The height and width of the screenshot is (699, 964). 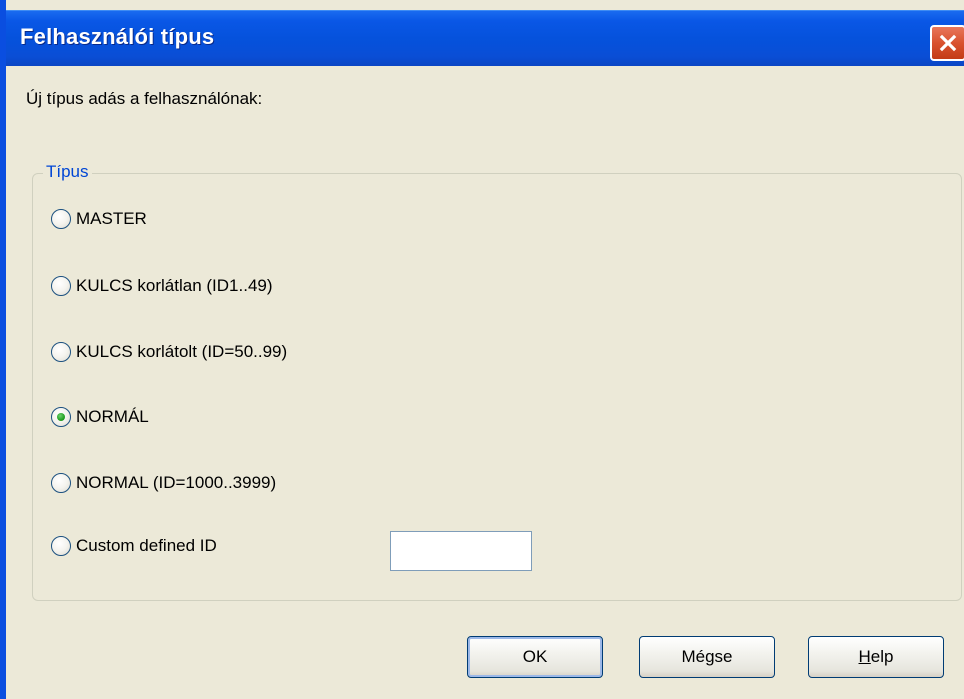 I want to click on radio-kulcs-korlatlan: KULCS korlátlan (ID1..49), so click(x=162, y=286).